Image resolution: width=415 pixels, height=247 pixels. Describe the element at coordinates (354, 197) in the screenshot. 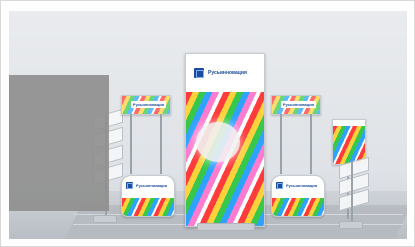

I see `brochure-stand-right` at that location.